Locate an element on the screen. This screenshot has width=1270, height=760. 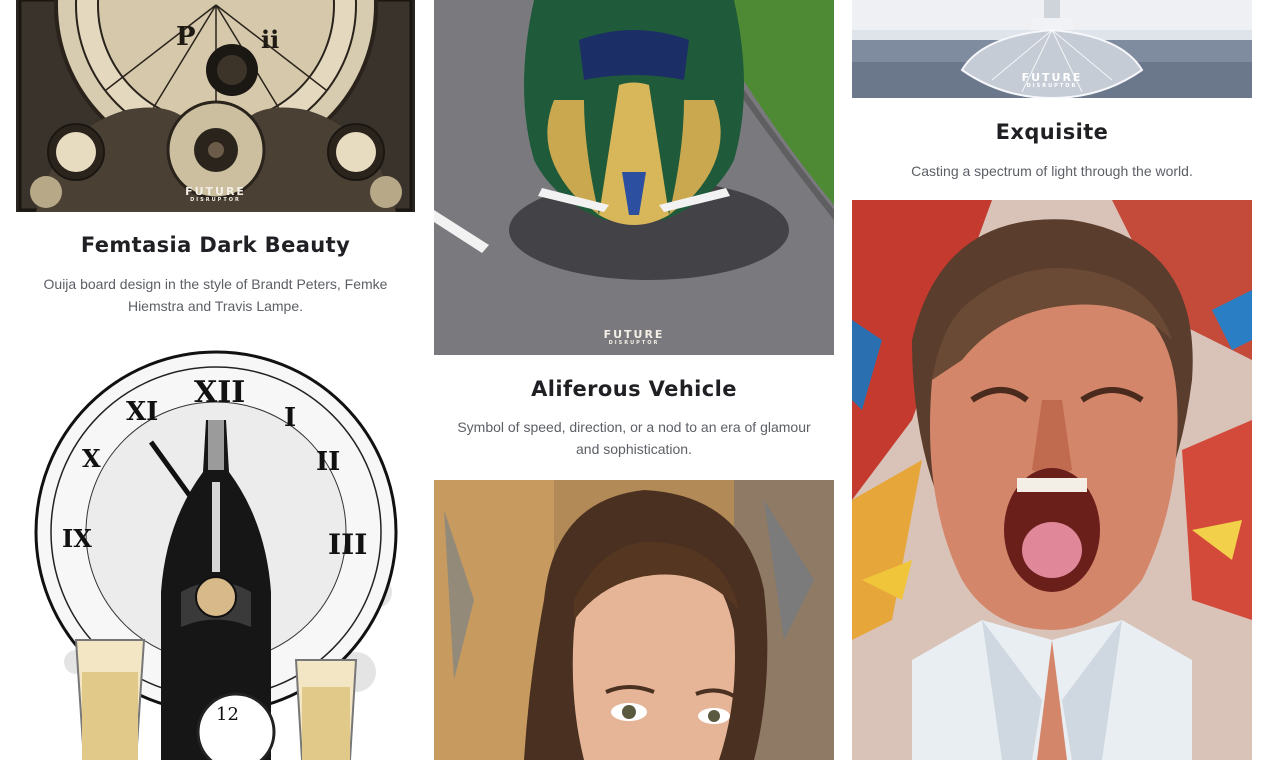
card-image-aliferous: FUTURE DISRUPTOR is located at coordinates (634, 177).